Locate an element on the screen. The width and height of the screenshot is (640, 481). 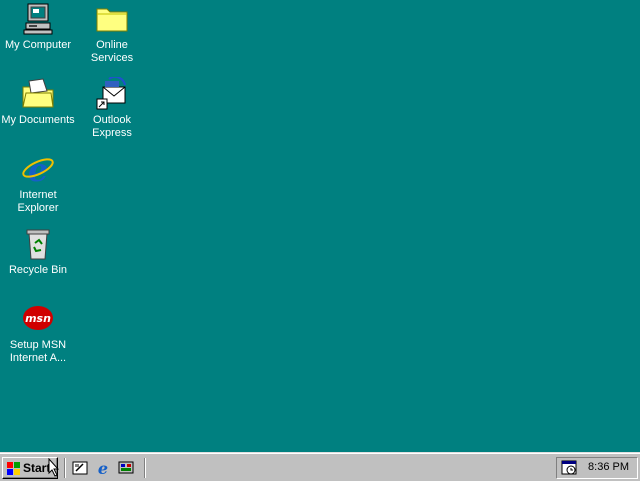
mouse-cursor-icon is located at coordinates (54, 467).